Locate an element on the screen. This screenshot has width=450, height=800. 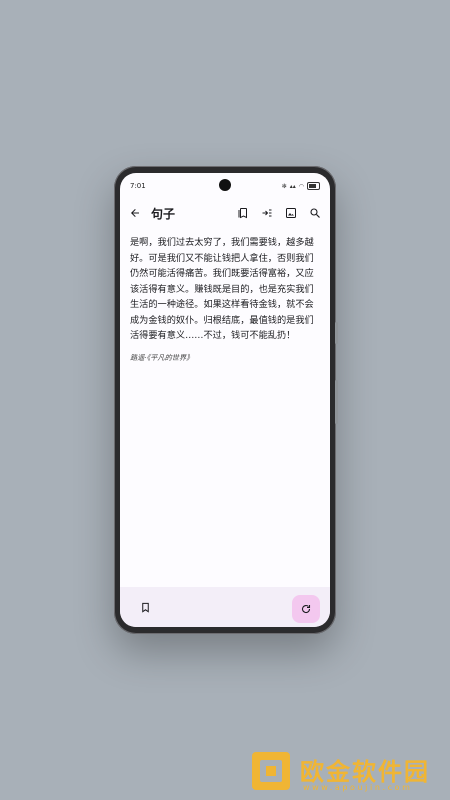
wifi-icon: ◠ is located at coordinates (301, 186).